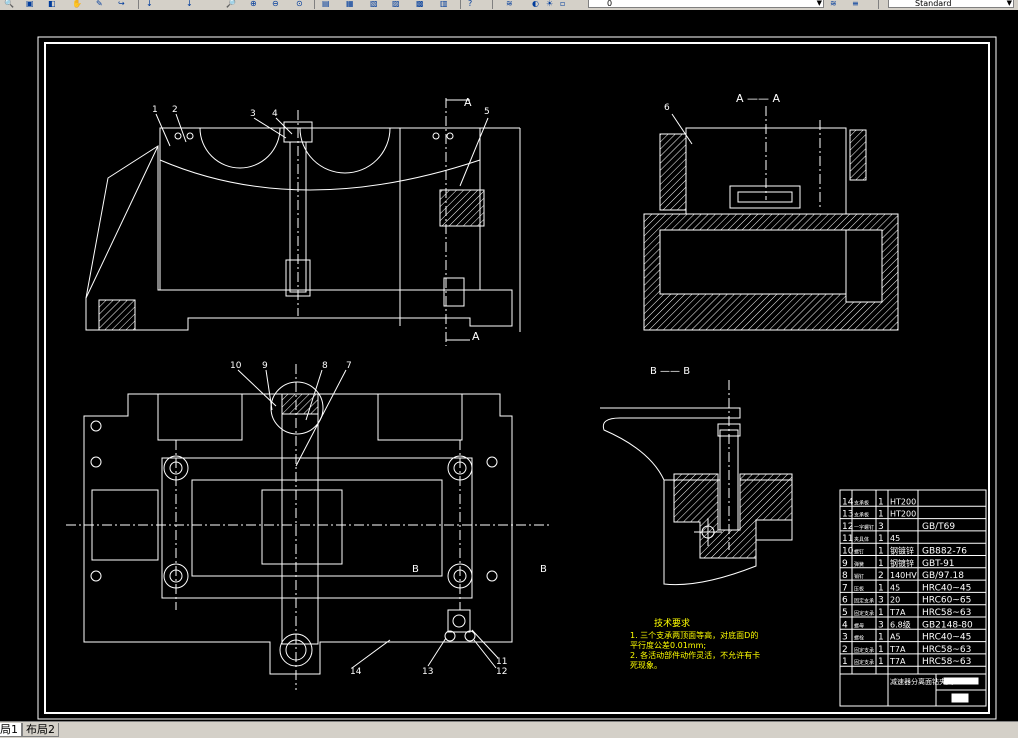 This screenshot has width=1018, height=738. What do you see at coordinates (30, 4) in the screenshot?
I see `zoom-window-icon: ▣` at bounding box center [30, 4].